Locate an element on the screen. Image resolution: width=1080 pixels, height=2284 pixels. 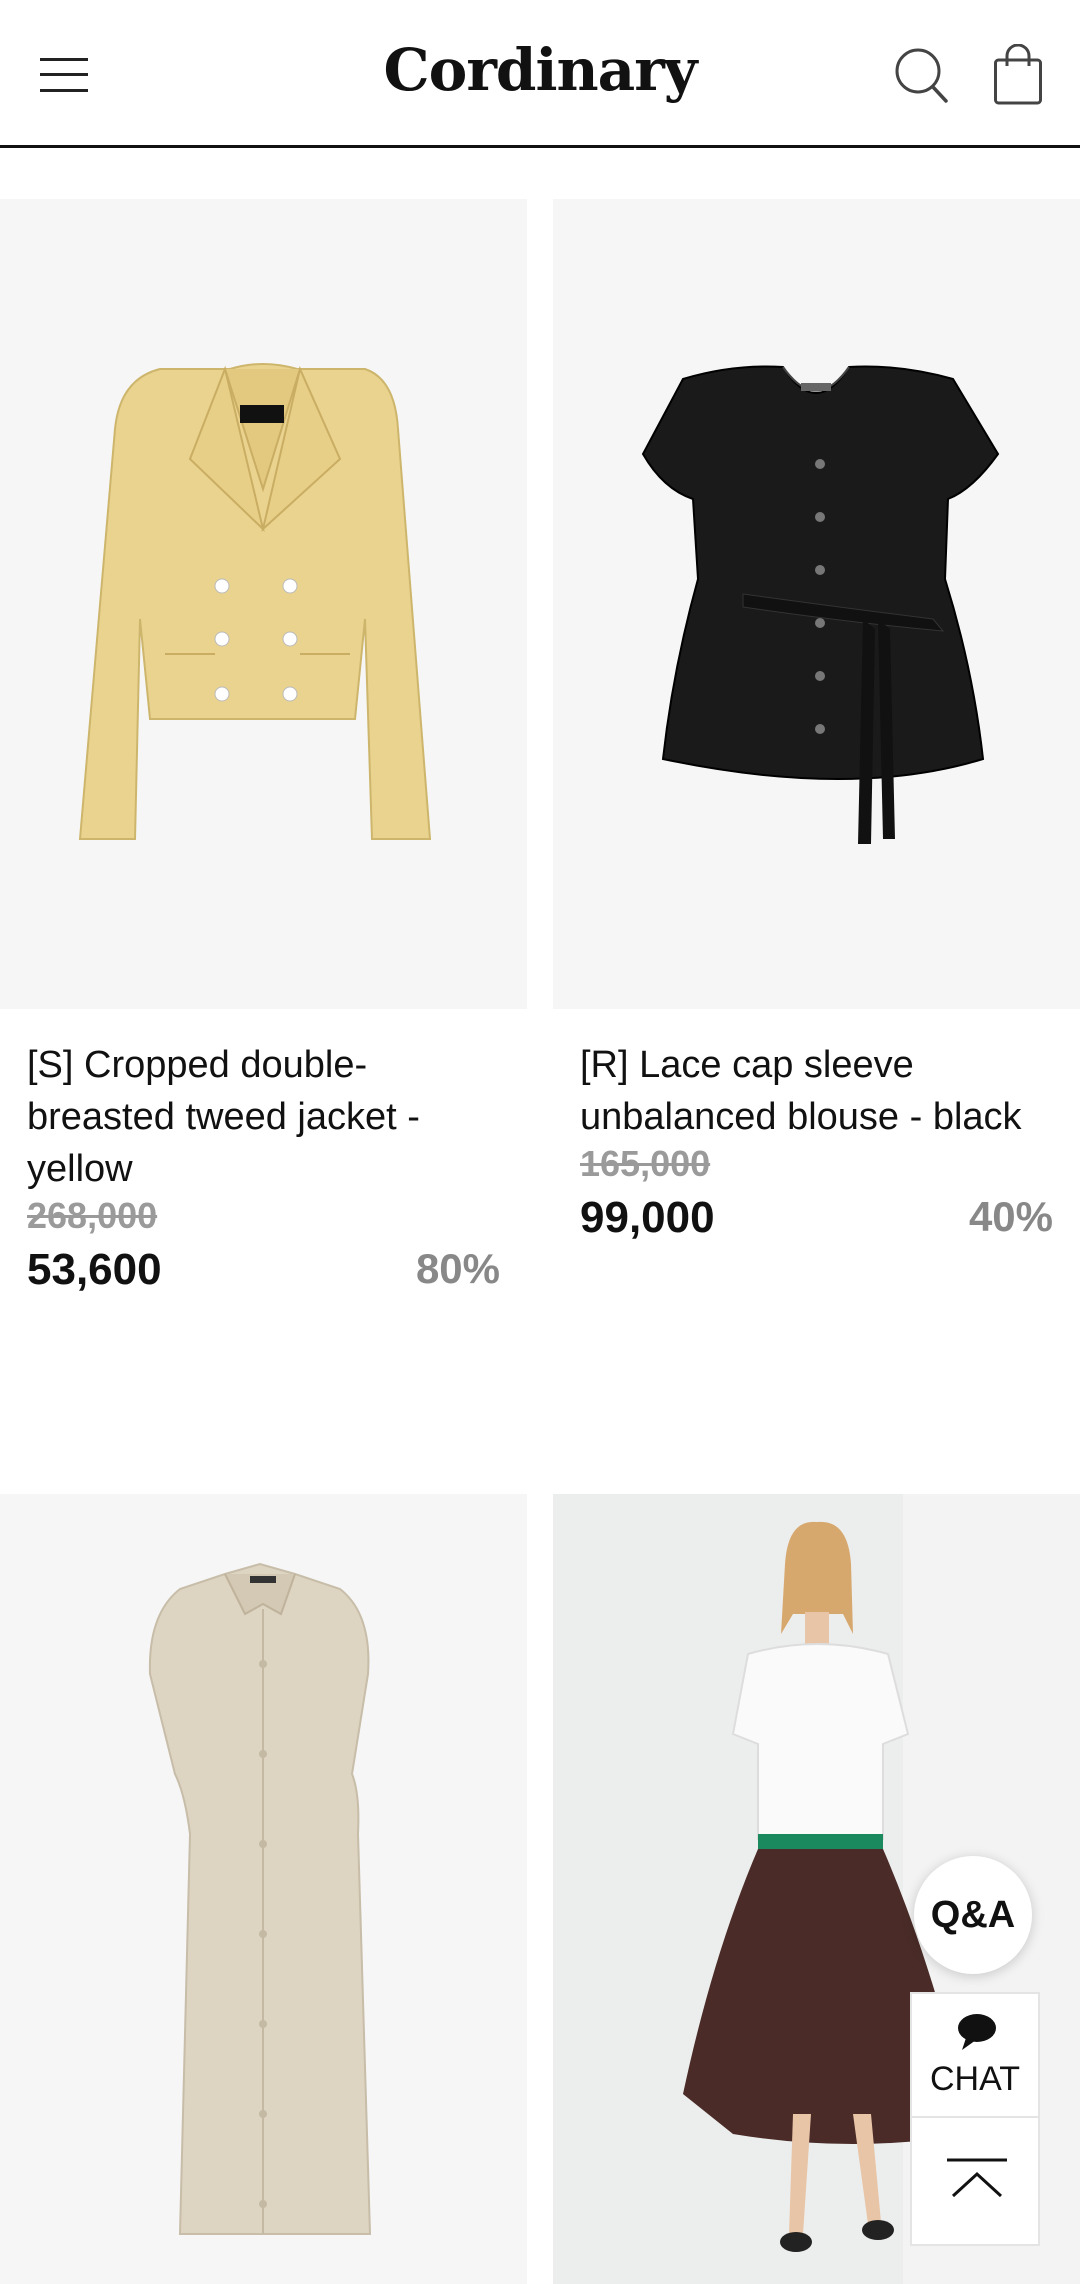
scroll-top-button is located at coordinates (975, 2182).